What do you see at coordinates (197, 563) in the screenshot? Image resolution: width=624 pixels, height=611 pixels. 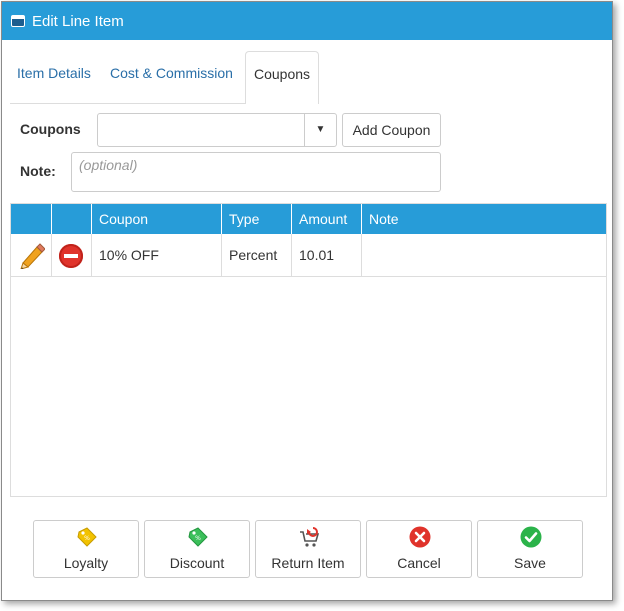 I see `discount-label: Discount` at bounding box center [197, 563].